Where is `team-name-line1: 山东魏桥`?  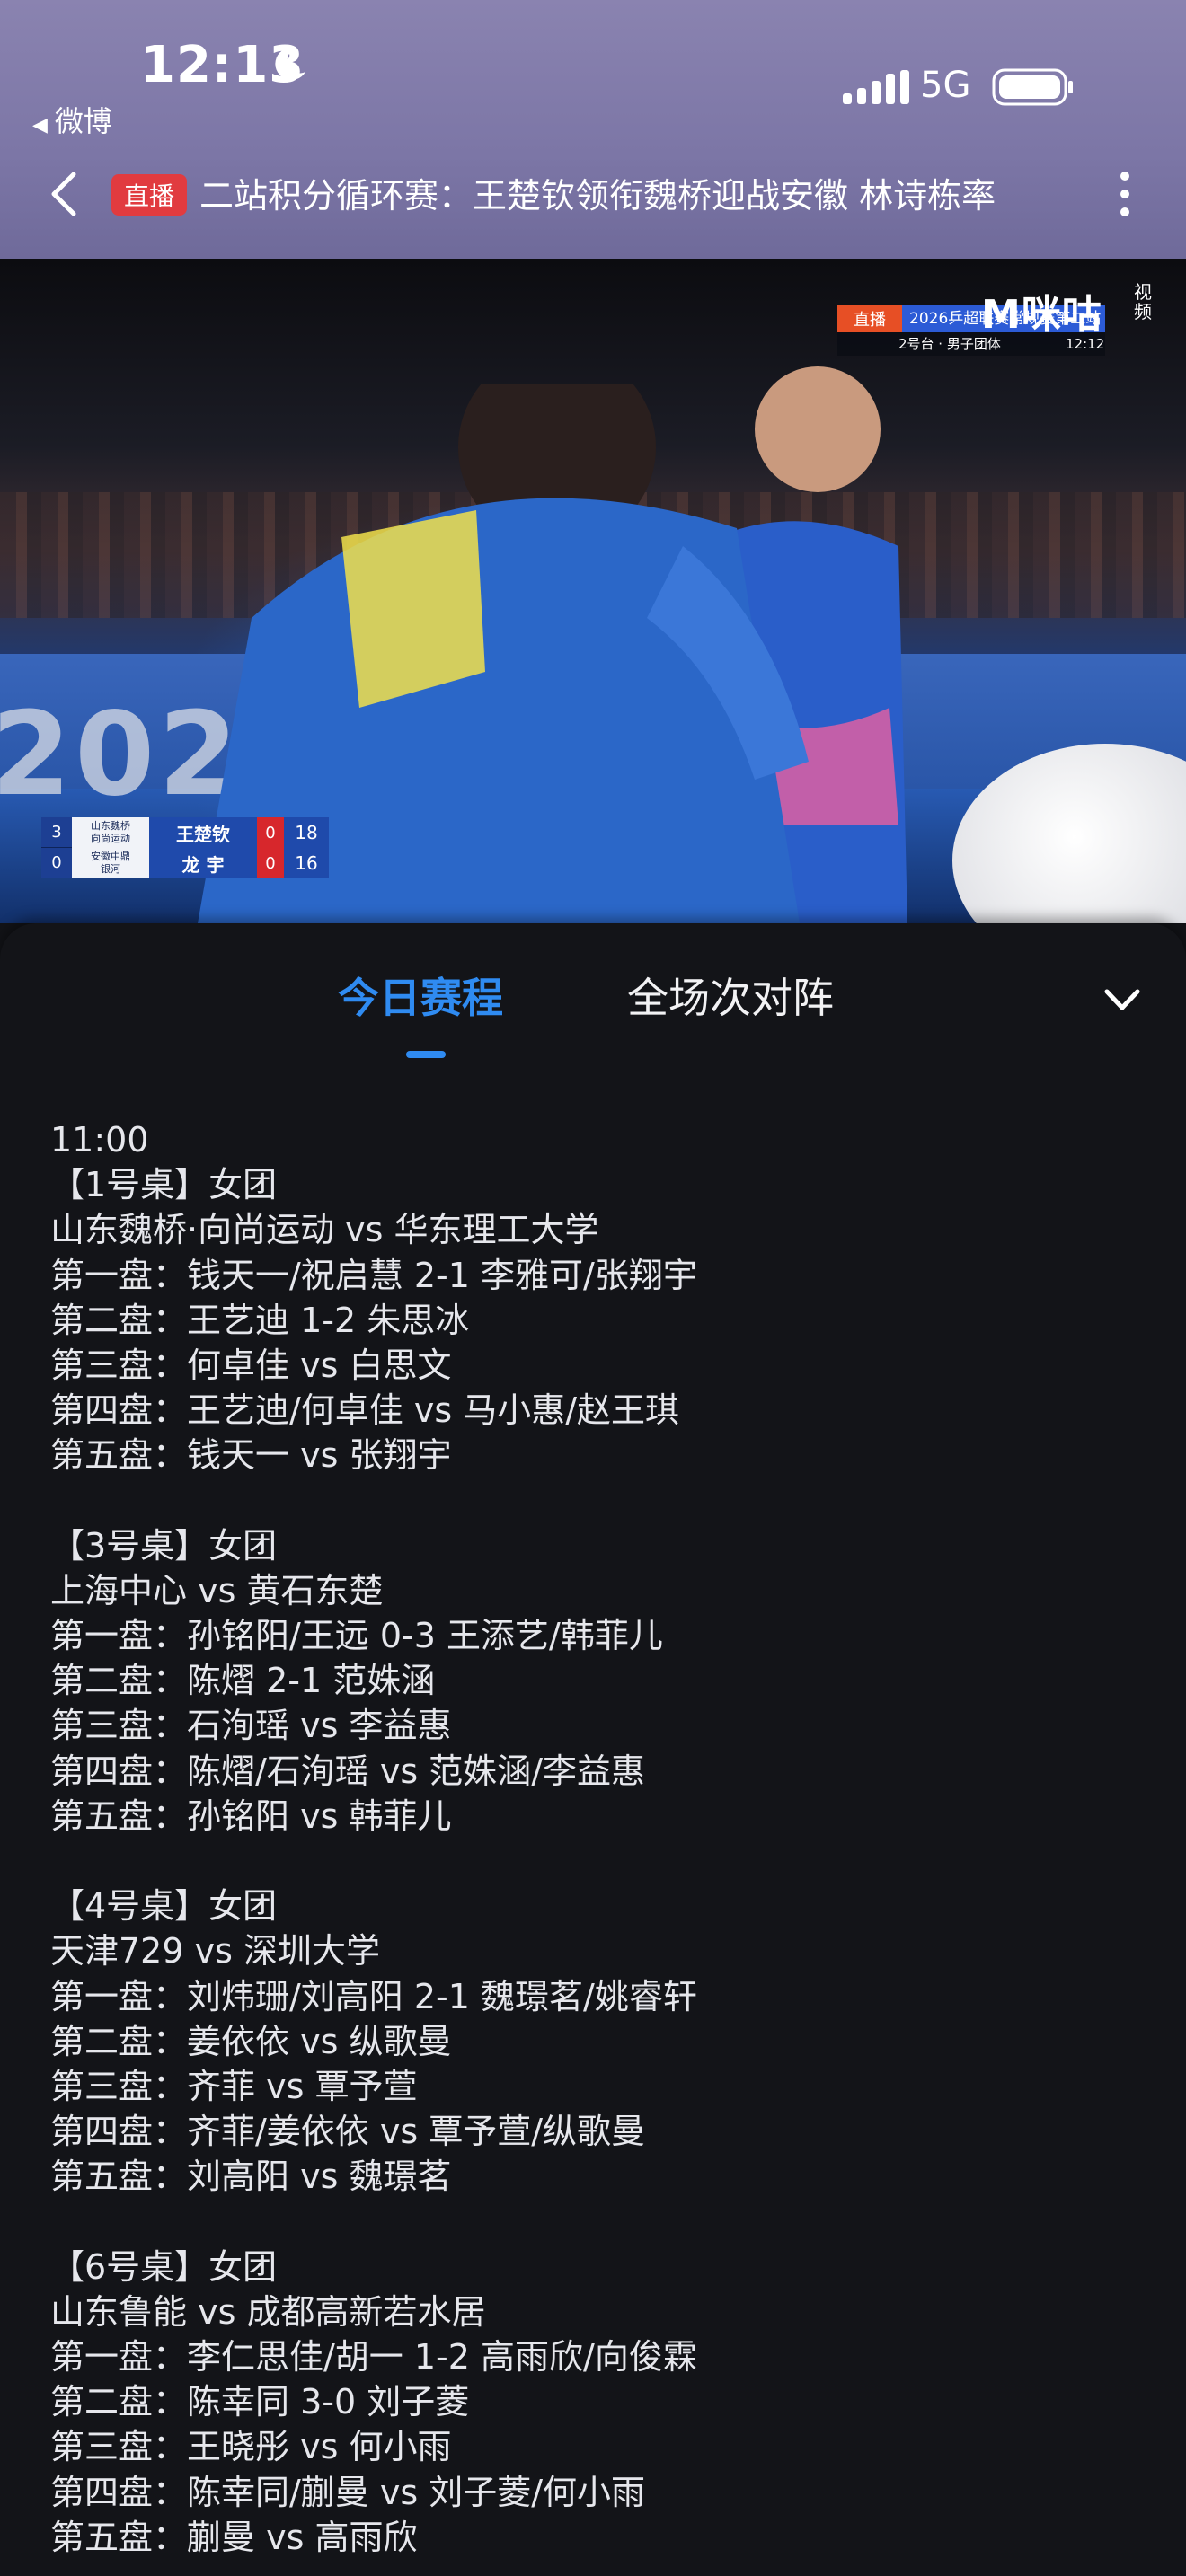 team-name-line1: 山东魏桥 is located at coordinates (110, 826).